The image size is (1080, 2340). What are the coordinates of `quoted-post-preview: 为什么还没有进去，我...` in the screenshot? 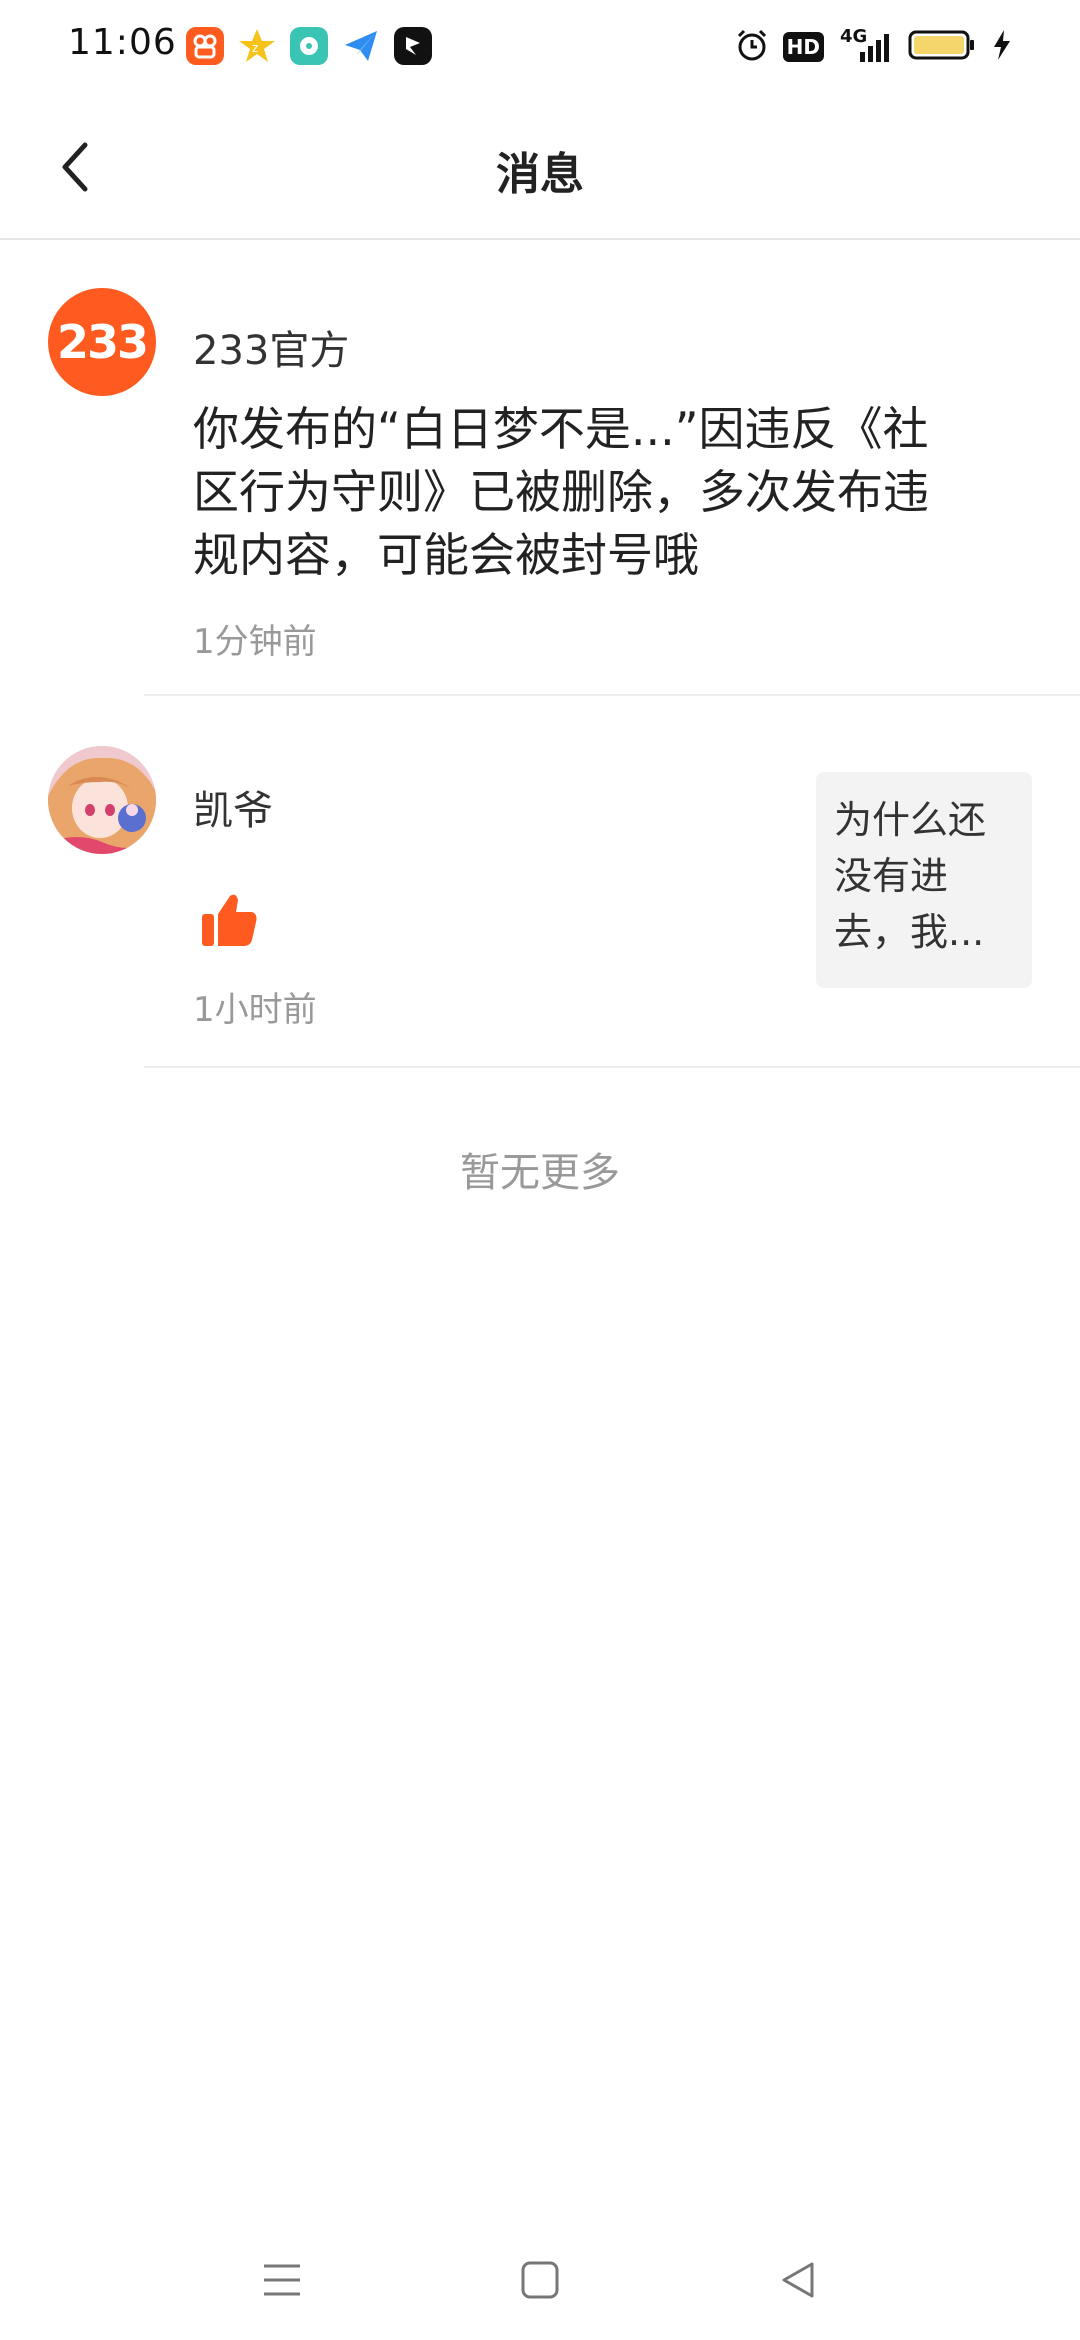 It's located at (924, 880).